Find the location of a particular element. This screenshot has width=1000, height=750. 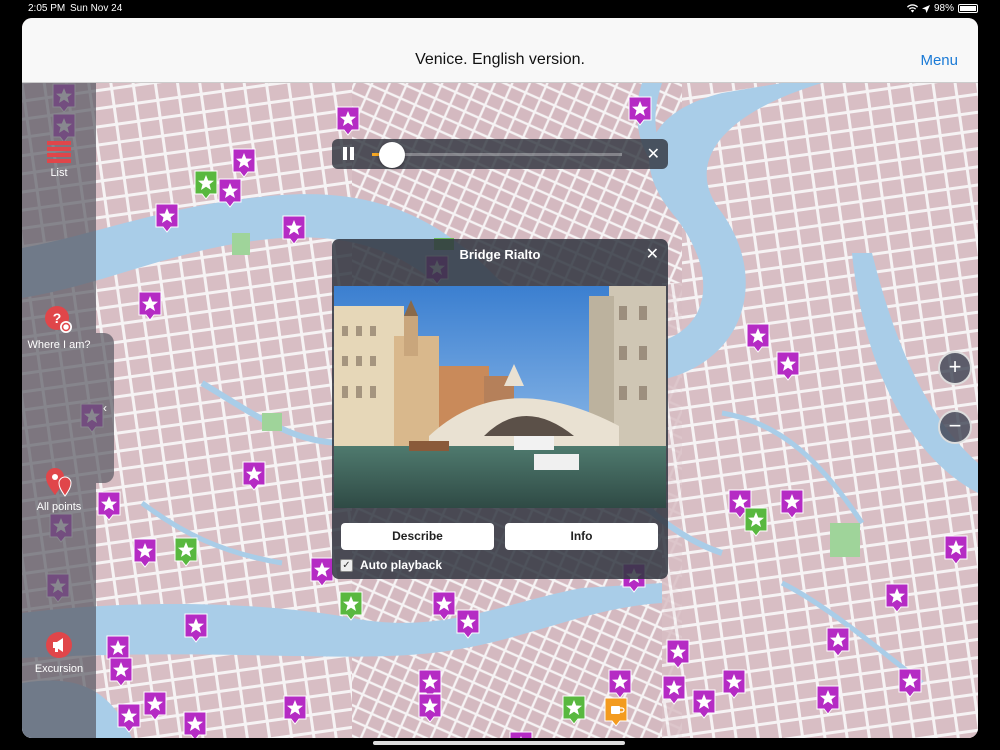

popup-title: Bridge Rialto is located at coordinates (500, 254).